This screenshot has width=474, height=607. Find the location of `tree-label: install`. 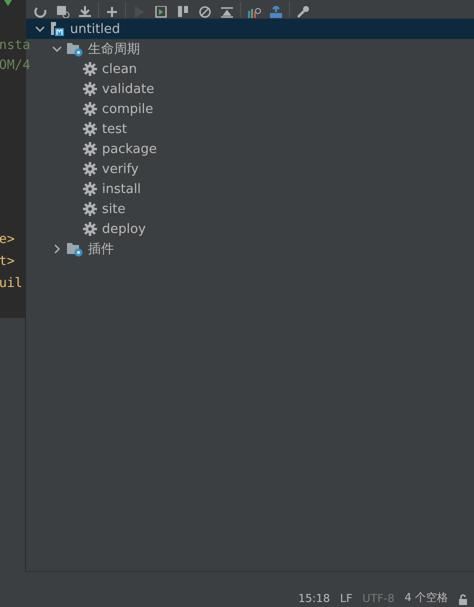

tree-label: install is located at coordinates (121, 189).